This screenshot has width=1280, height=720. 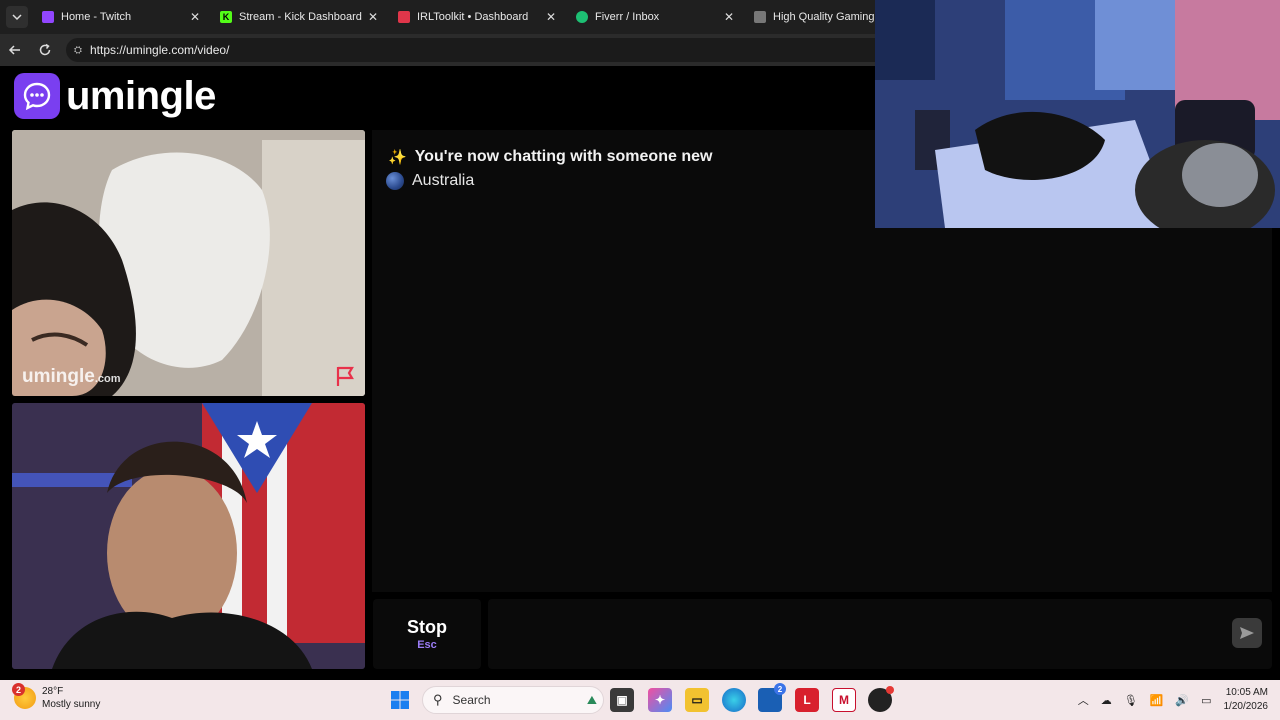 What do you see at coordinates (1246, 706) in the screenshot?
I see `date: 1/20/2026` at bounding box center [1246, 706].